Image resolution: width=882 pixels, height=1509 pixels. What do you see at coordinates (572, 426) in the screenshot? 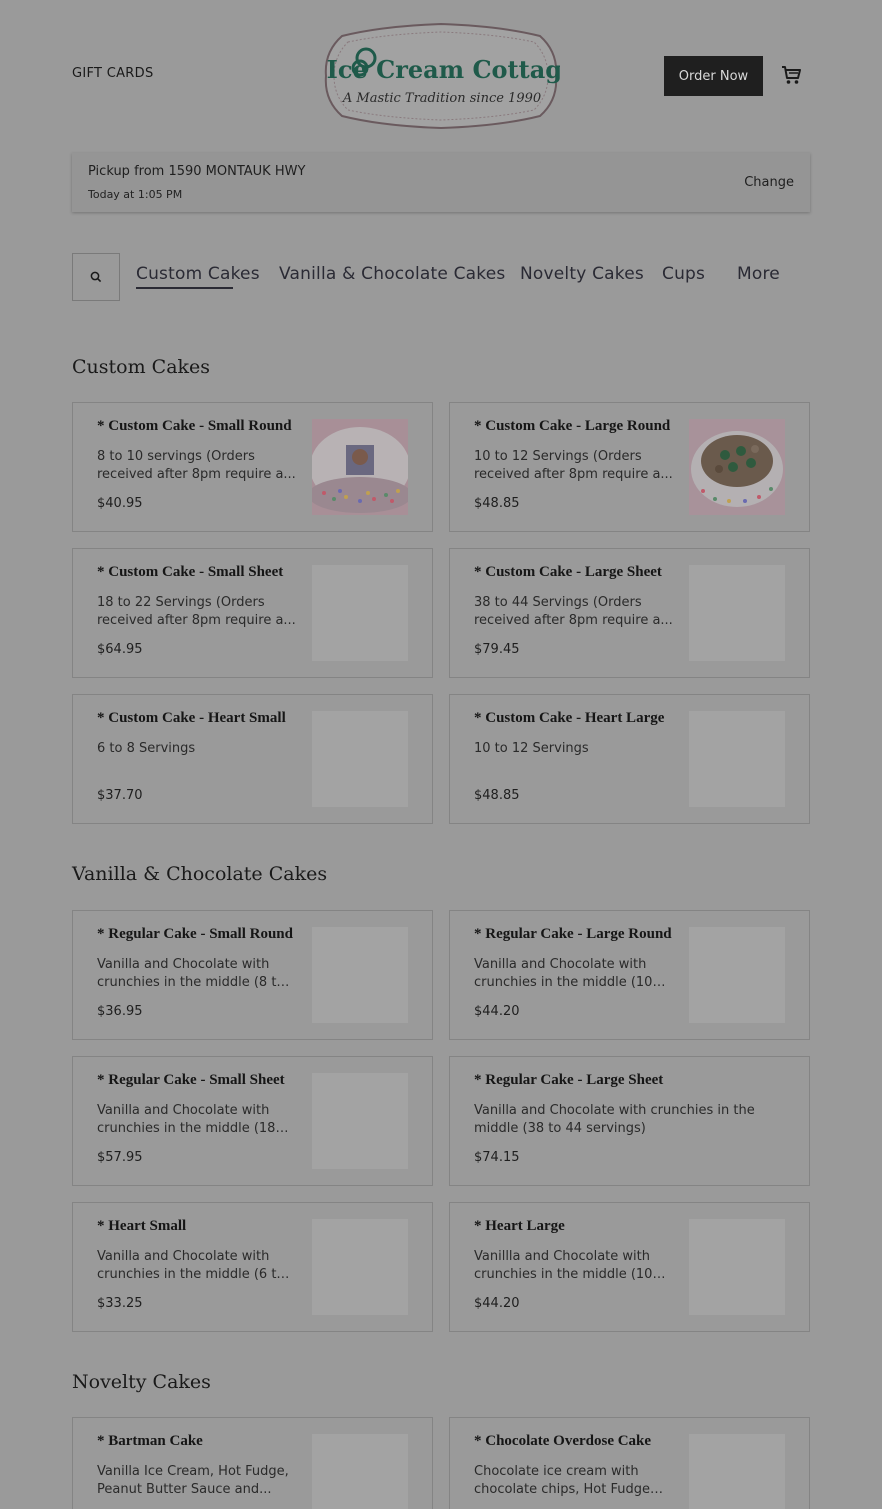
I see `item-name: * Custom Cake - Large Round` at bounding box center [572, 426].